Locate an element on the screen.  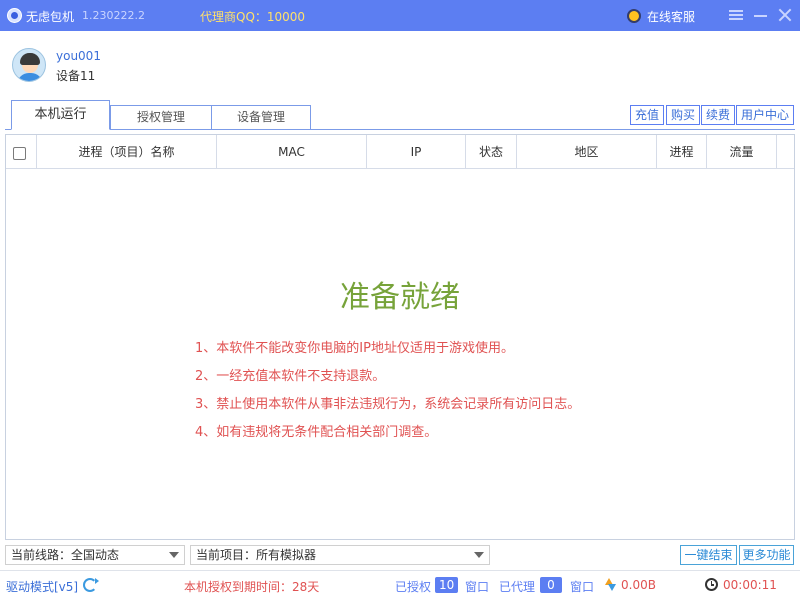
route-select-value: 当前线路：全国动态 is located at coordinates (65, 555).